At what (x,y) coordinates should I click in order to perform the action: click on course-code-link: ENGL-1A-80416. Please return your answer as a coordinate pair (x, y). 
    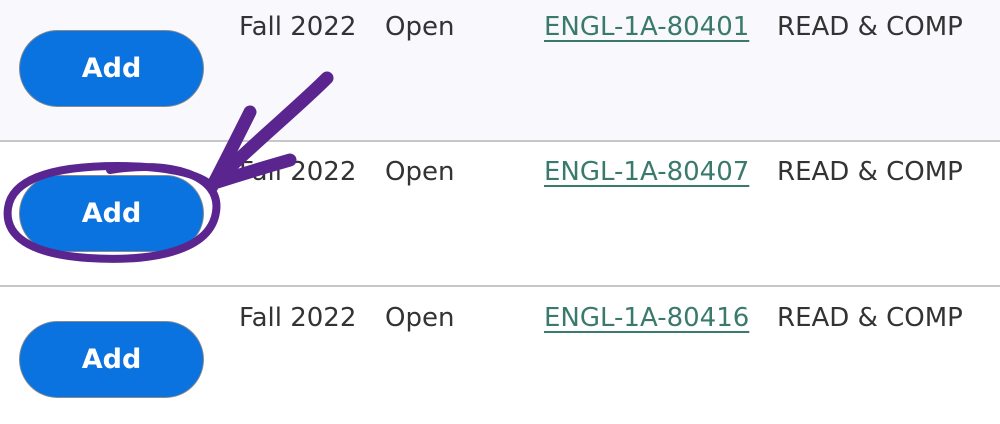
    Looking at the image, I should click on (646, 318).